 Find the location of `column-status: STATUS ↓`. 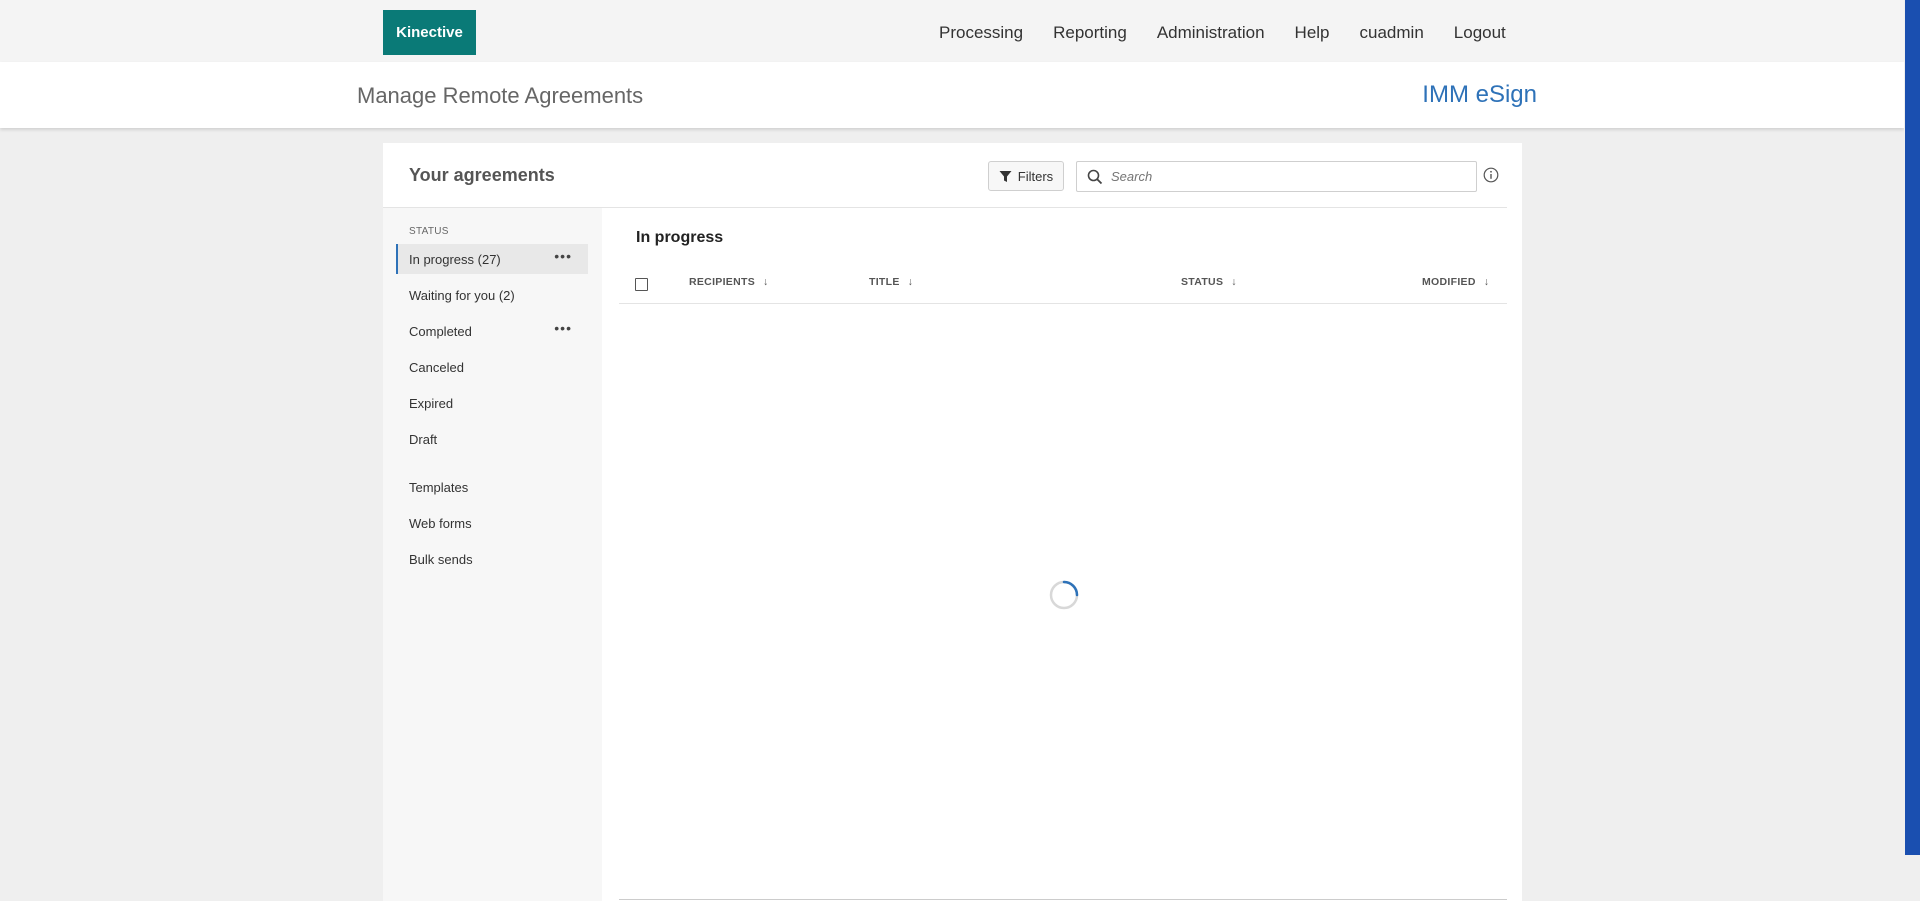

column-status: STATUS ↓ is located at coordinates (1209, 282).